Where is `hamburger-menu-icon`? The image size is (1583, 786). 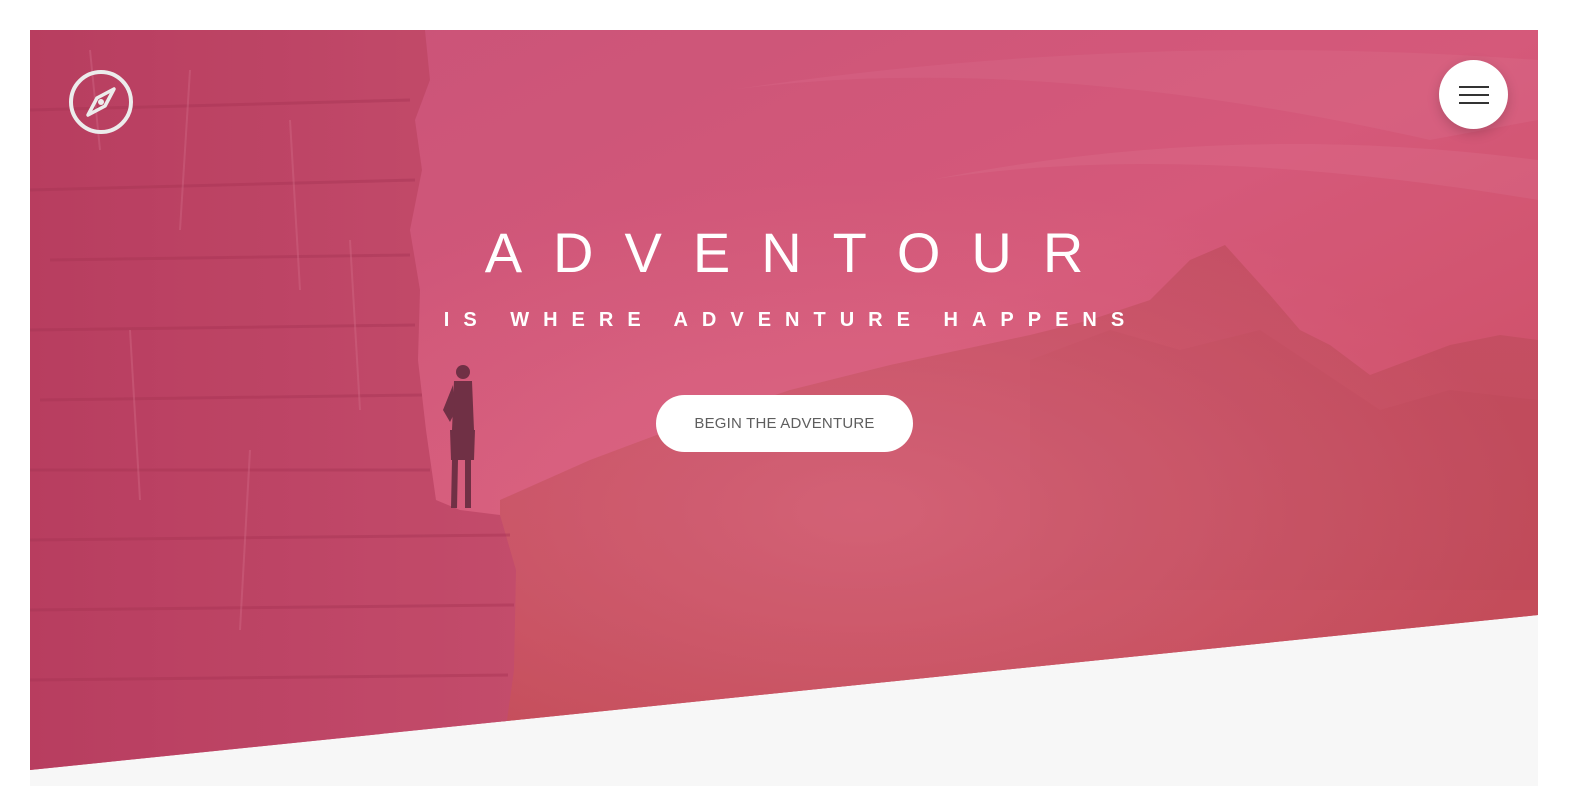 hamburger-menu-icon is located at coordinates (1473, 94).